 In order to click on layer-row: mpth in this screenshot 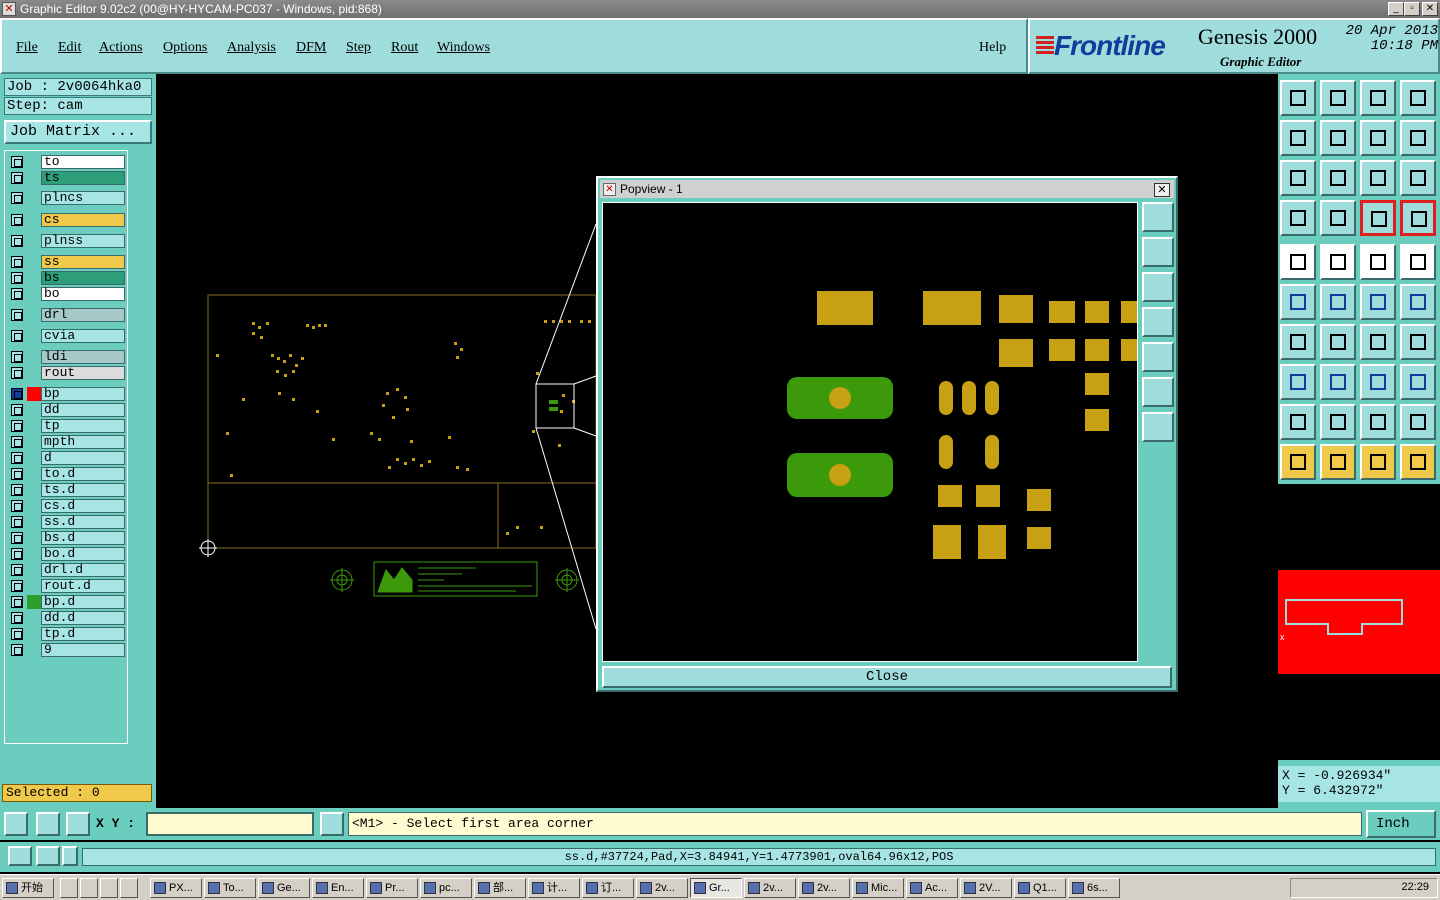, I will do `click(67, 442)`.